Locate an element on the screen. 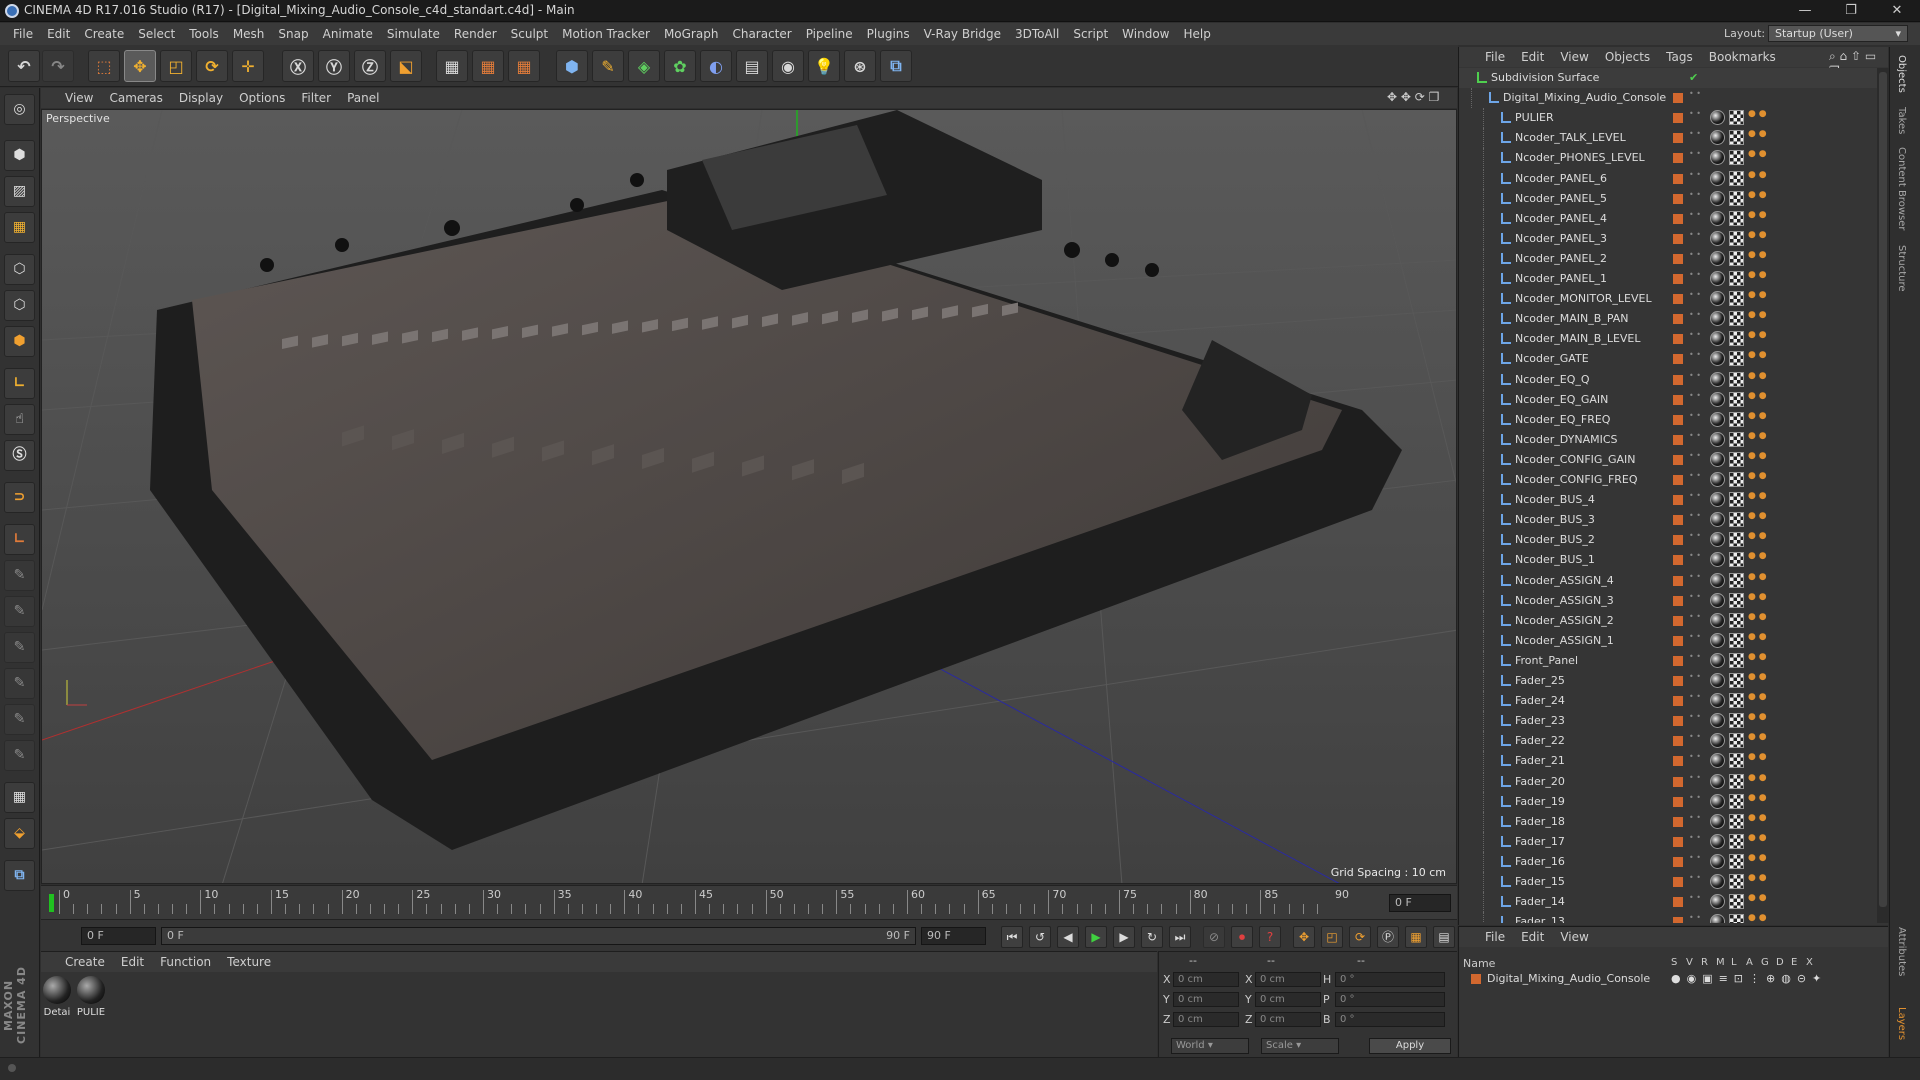 This screenshot has height=1080, width=1920. object-row: Fader_17 • • ● ● is located at coordinates (1668, 841).